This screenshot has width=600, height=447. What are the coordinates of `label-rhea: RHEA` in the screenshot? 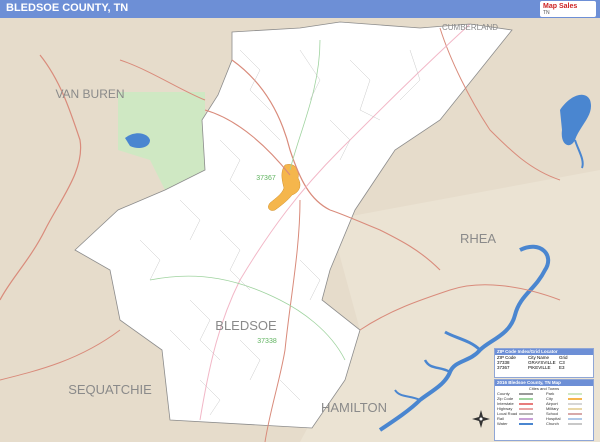 It's located at (478, 238).